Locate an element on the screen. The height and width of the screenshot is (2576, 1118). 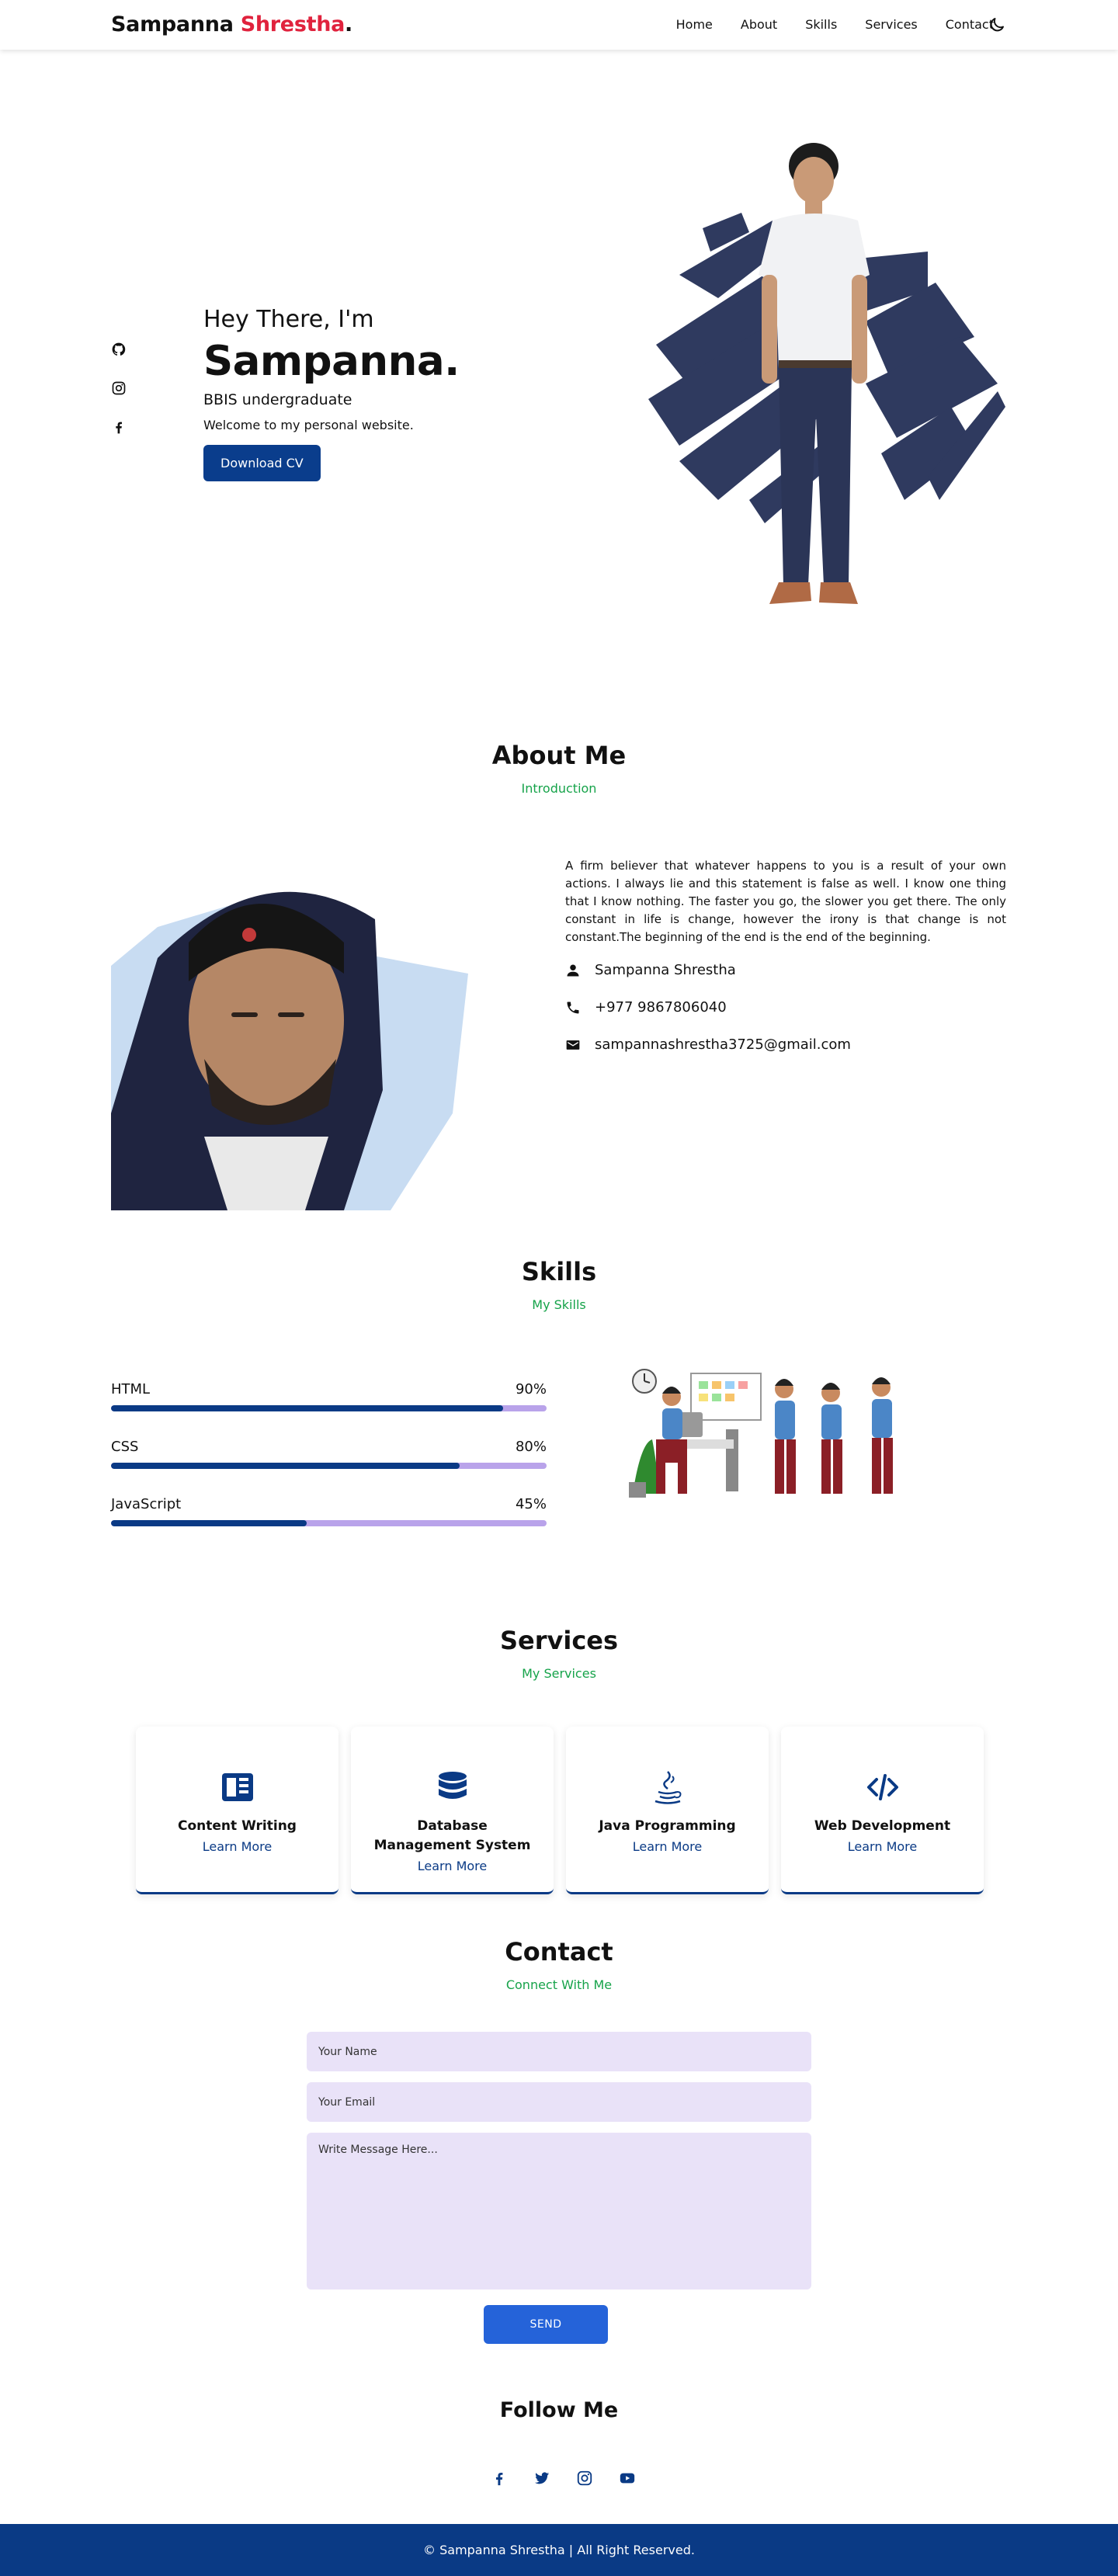
skills-title: Skills is located at coordinates (559, 1271).